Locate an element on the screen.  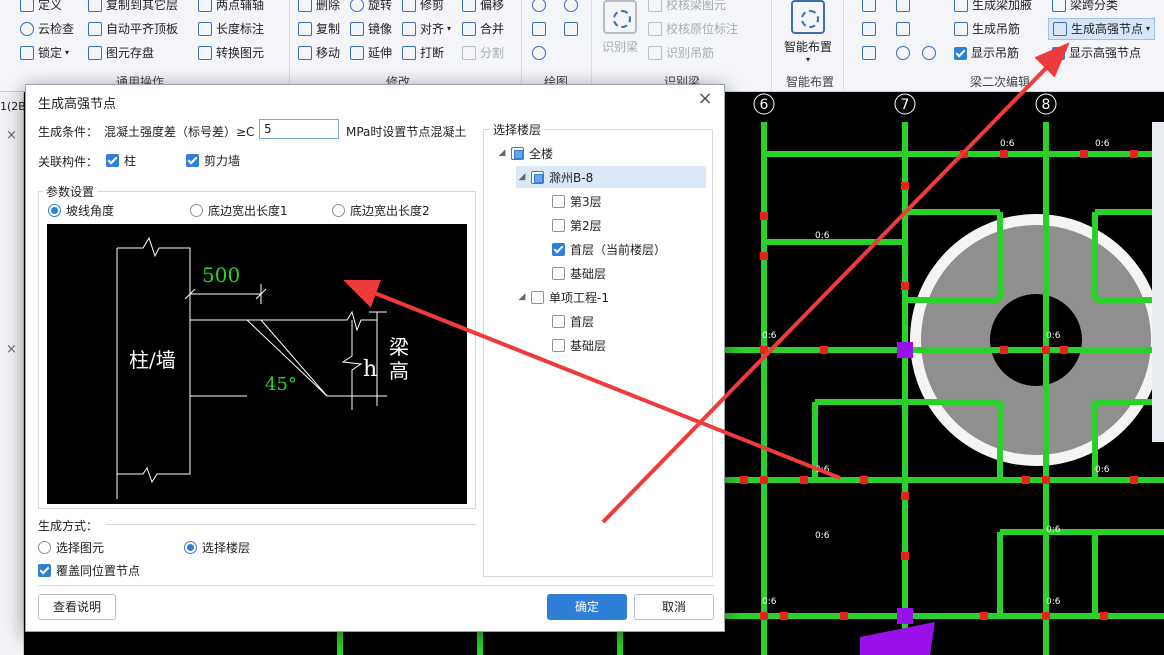
tree-item-p2-floor-1: 首层 is located at coordinates (573, 321).